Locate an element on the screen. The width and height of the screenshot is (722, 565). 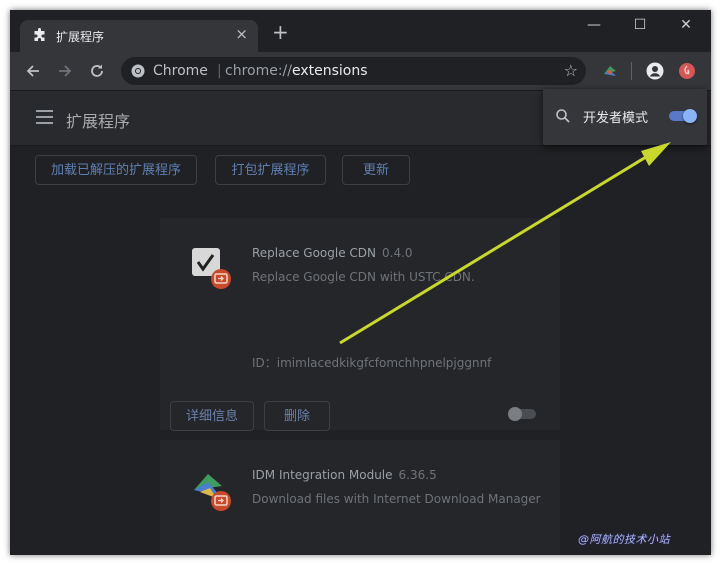
forward-icon is located at coordinates (65, 71).